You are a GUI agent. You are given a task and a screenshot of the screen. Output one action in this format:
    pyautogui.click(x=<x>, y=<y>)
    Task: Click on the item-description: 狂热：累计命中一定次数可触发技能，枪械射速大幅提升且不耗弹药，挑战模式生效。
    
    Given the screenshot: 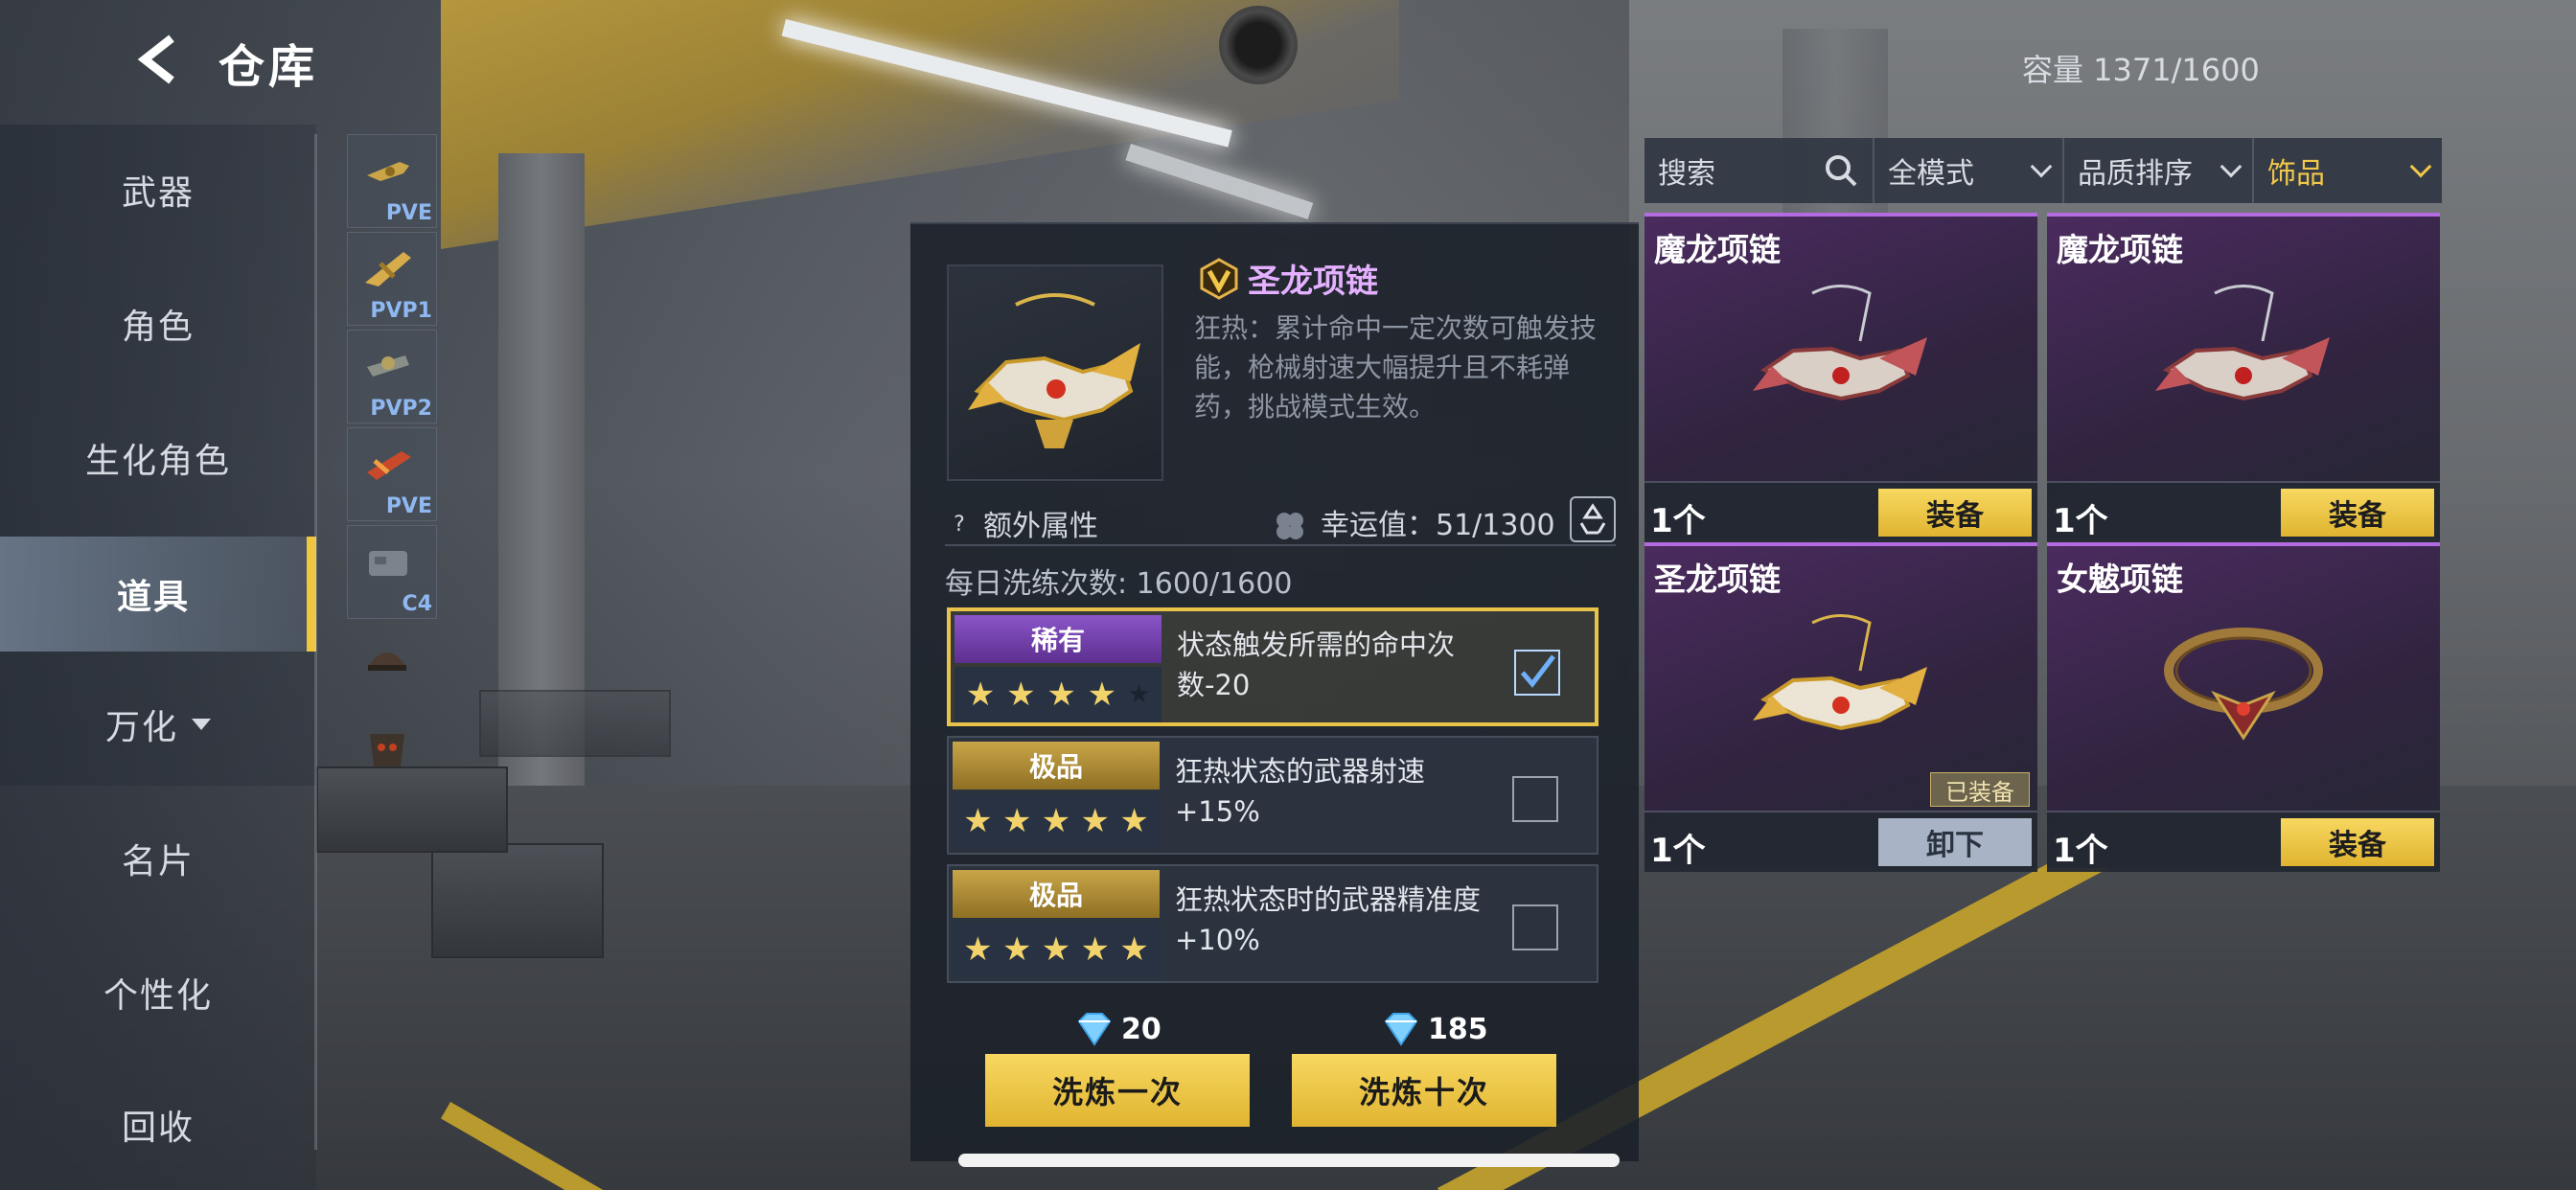 What is the action you would take?
    pyautogui.click(x=1396, y=367)
    